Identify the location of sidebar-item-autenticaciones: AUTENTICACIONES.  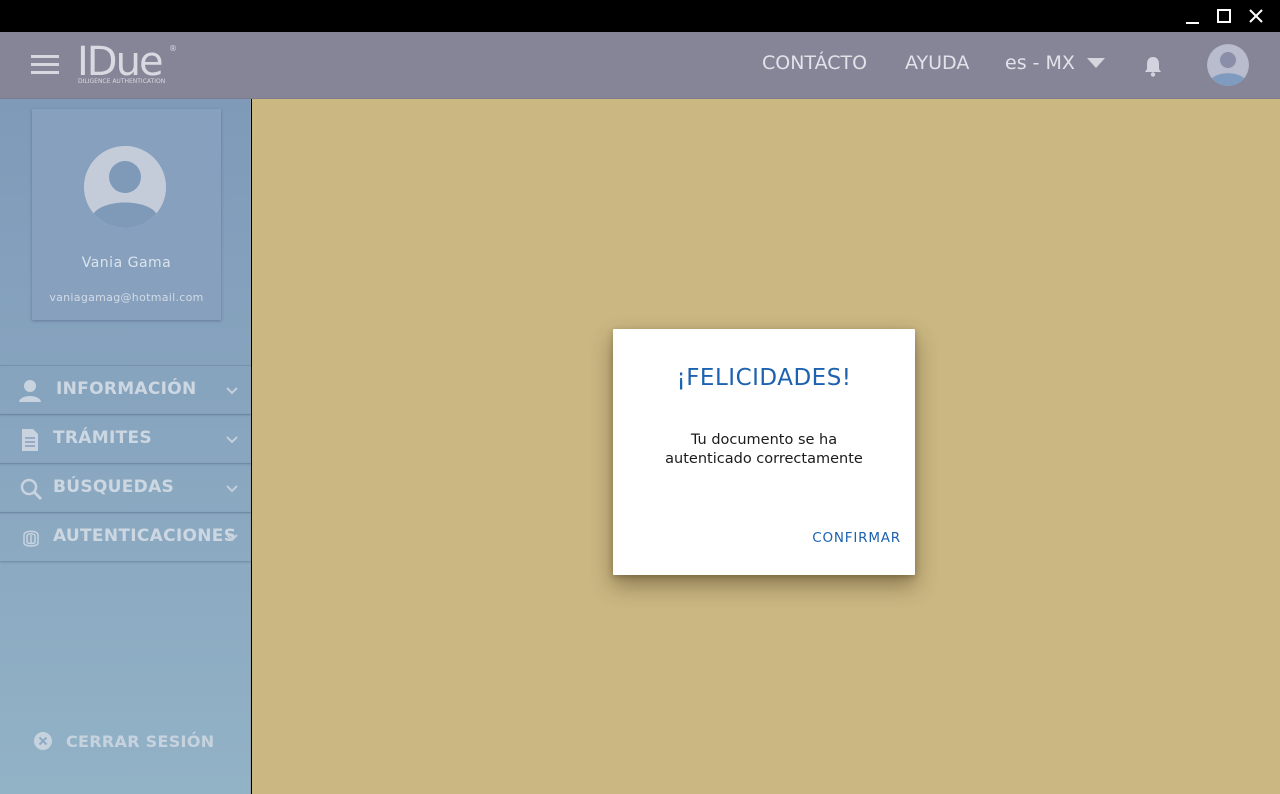
(125, 536).